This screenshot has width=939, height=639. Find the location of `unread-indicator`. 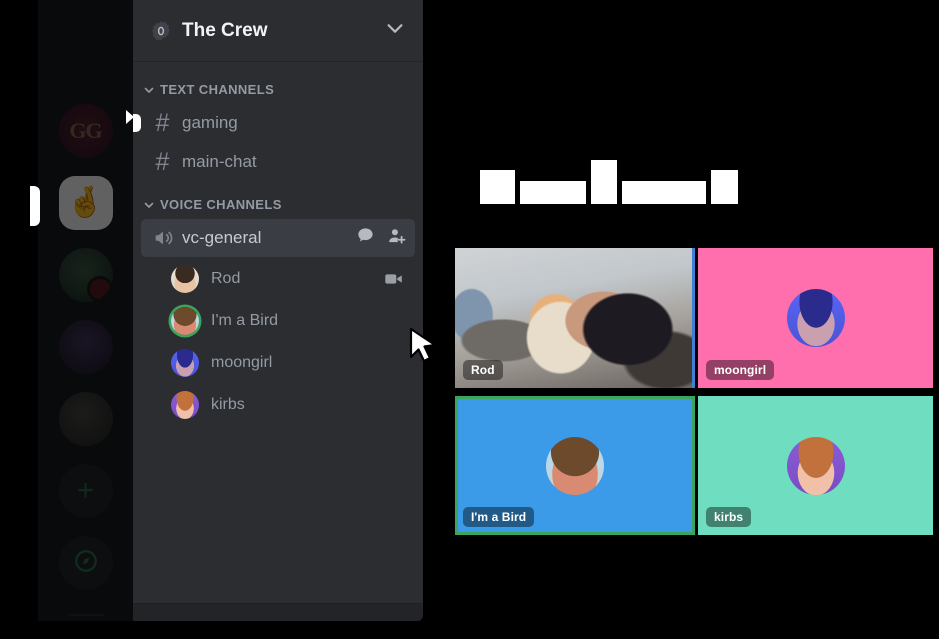

unread-indicator is located at coordinates (137, 123).